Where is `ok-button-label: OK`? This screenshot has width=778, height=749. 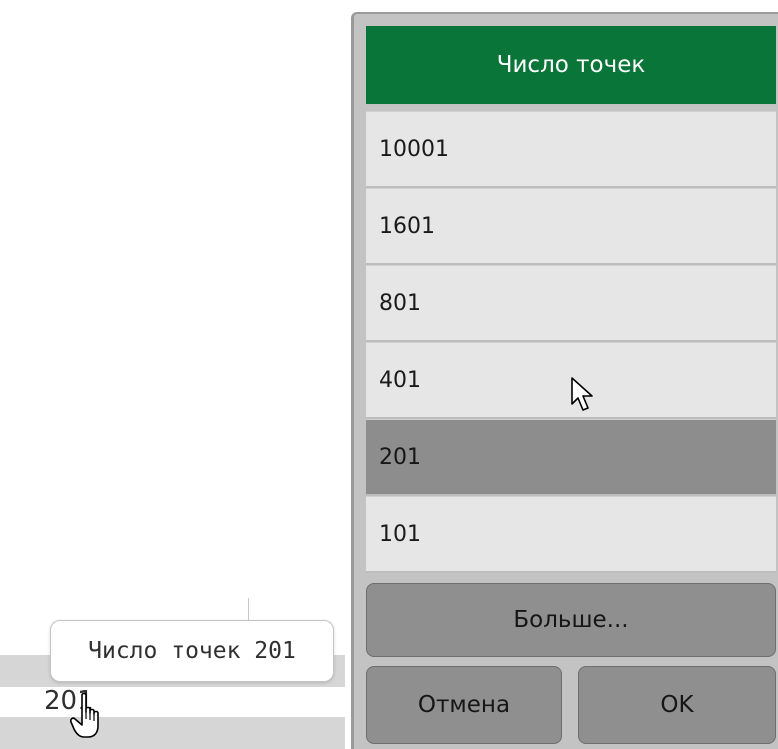 ok-button-label: OK is located at coordinates (677, 705).